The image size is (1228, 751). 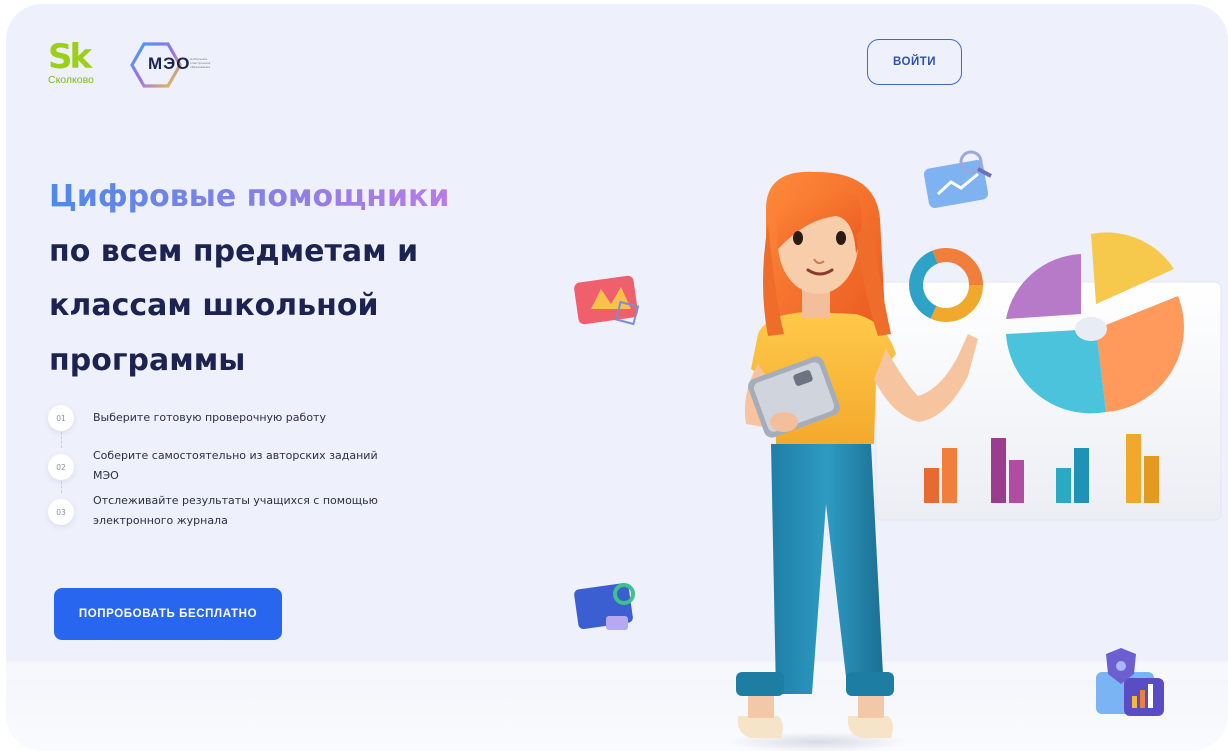 What do you see at coordinates (1130, 682) in the screenshot?
I see `shield-card-icon` at bounding box center [1130, 682].